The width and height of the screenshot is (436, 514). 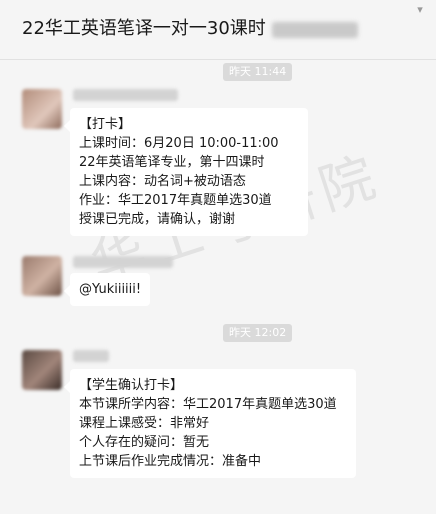 I want to click on blurred-member-count, so click(x=315, y=30).